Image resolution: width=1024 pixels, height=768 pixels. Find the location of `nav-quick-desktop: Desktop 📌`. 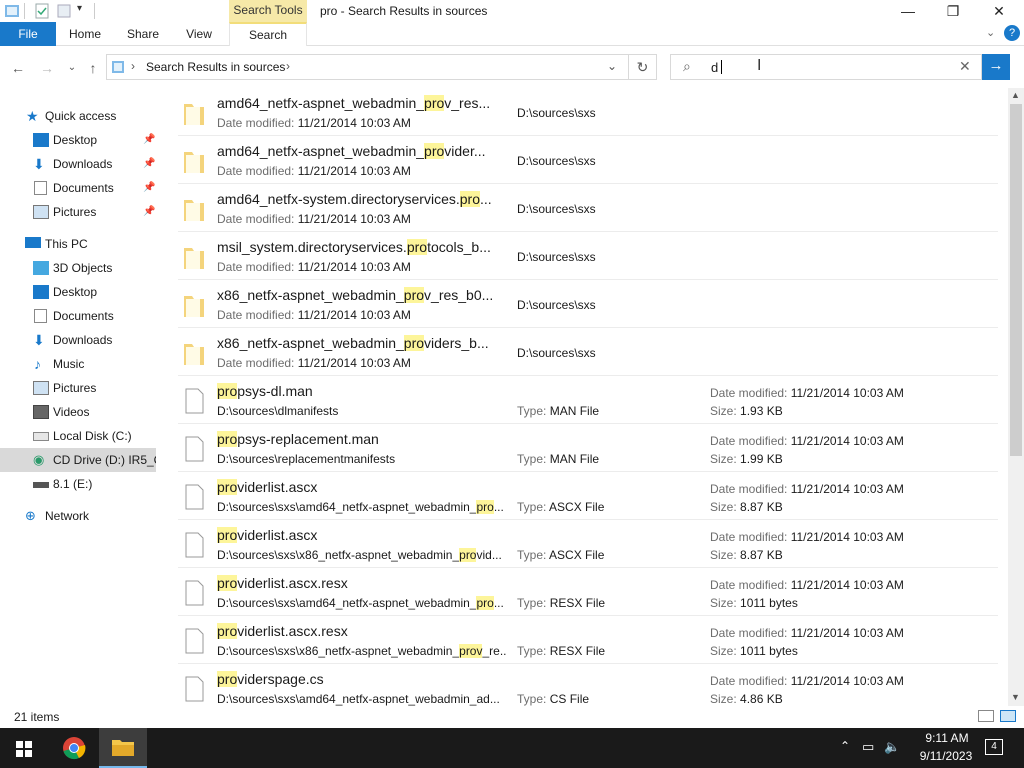

nav-quick-desktop: Desktop 📌 is located at coordinates (80, 140).